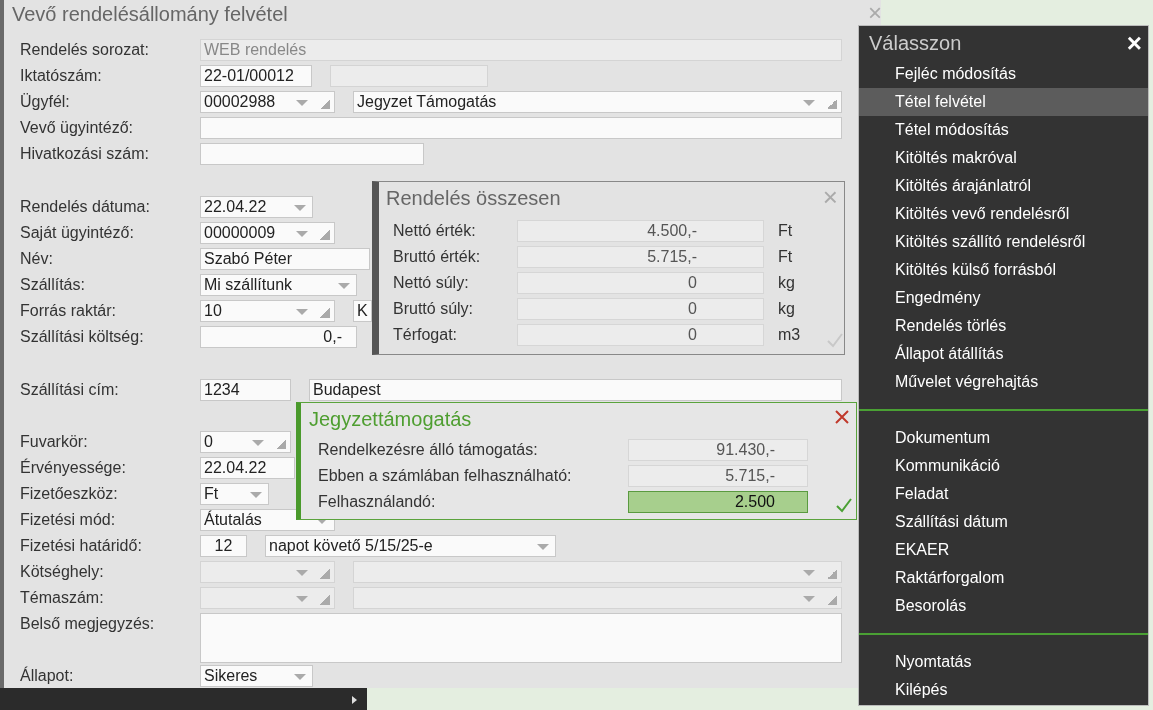 The width and height of the screenshot is (1153, 710). I want to click on close-icon: ×, so click(1134, 43).